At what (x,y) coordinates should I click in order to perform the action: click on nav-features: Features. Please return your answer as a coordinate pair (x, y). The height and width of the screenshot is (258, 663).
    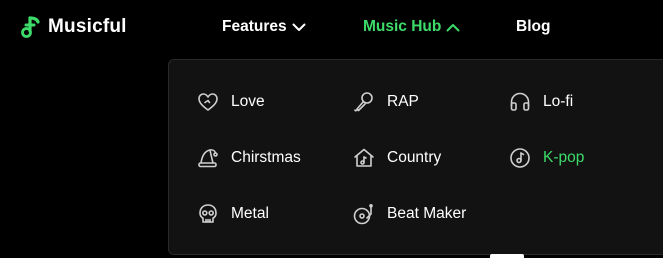
    Looking at the image, I should click on (264, 27).